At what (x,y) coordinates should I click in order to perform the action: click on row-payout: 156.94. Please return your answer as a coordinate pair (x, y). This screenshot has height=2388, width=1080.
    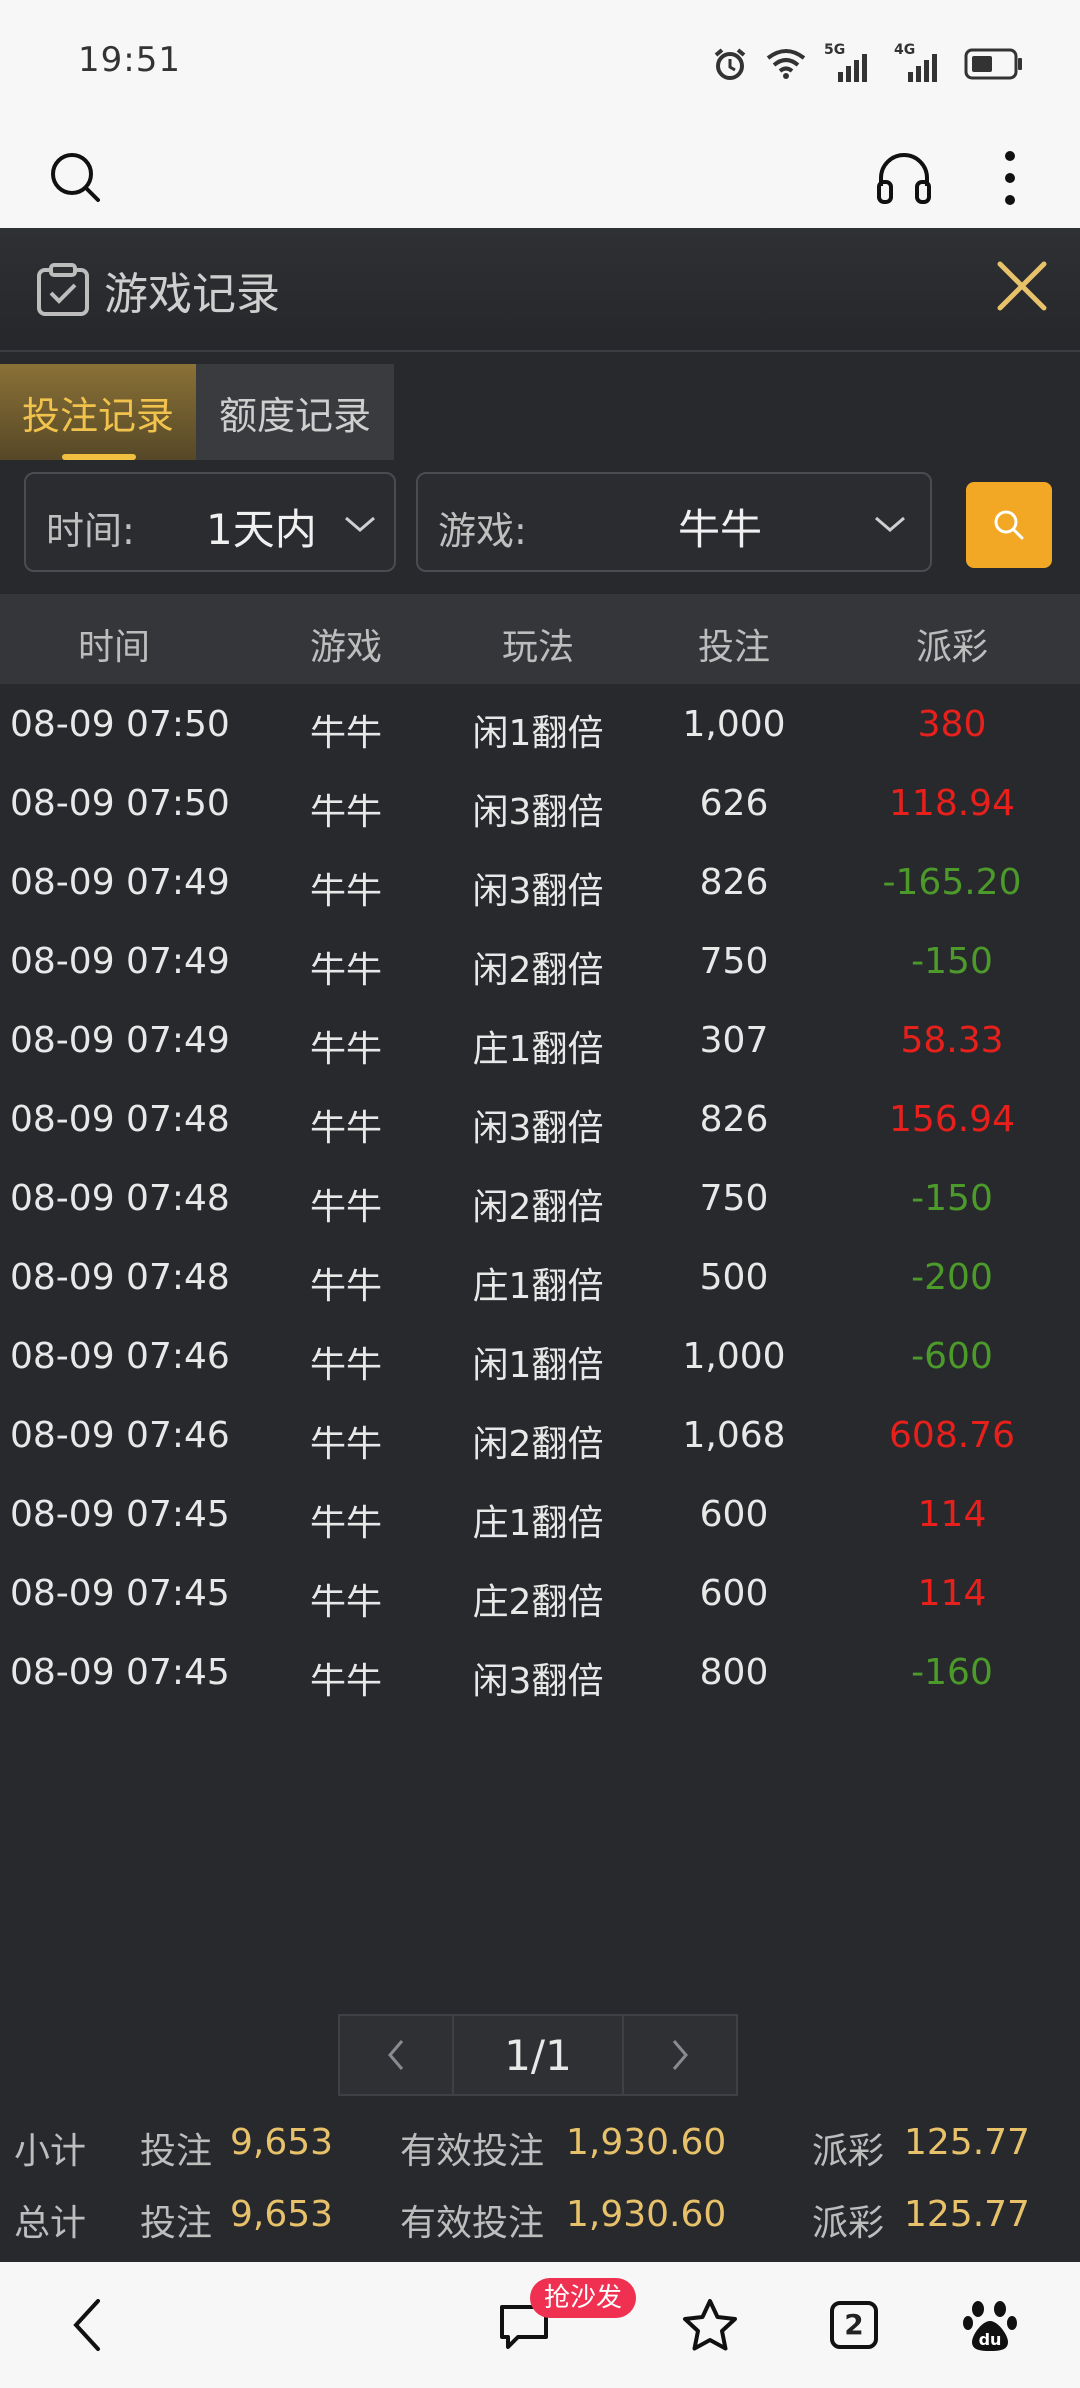
    Looking at the image, I should click on (952, 1119).